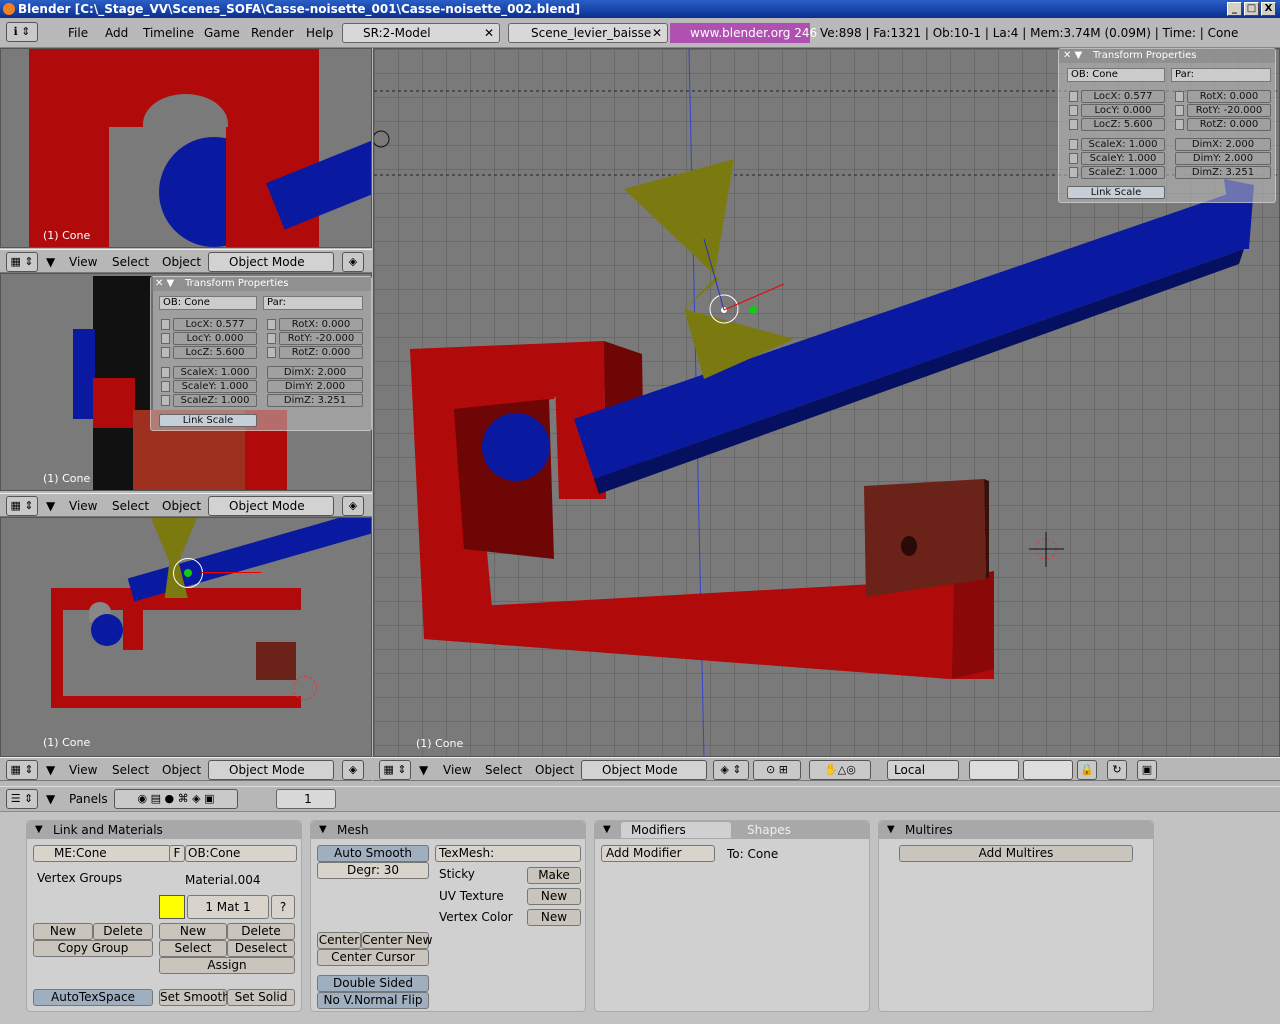 The image size is (1280, 1024). What do you see at coordinates (731, 770) in the screenshot?
I see `draw-type-icon: ◈ ⇕` at bounding box center [731, 770].